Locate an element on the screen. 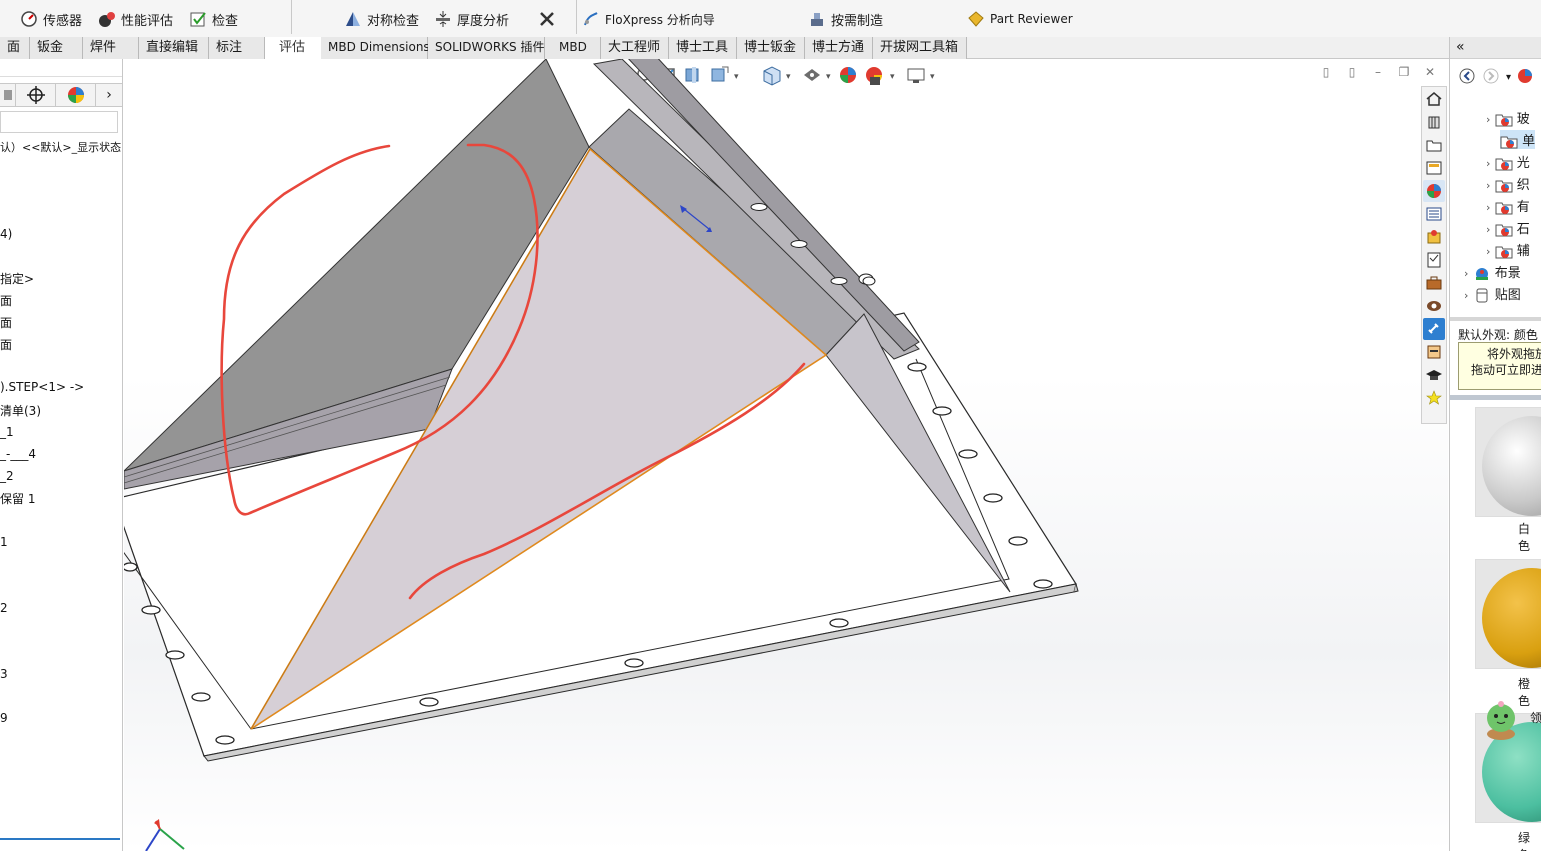  toolbar-separator is located at coordinates (576, 17).